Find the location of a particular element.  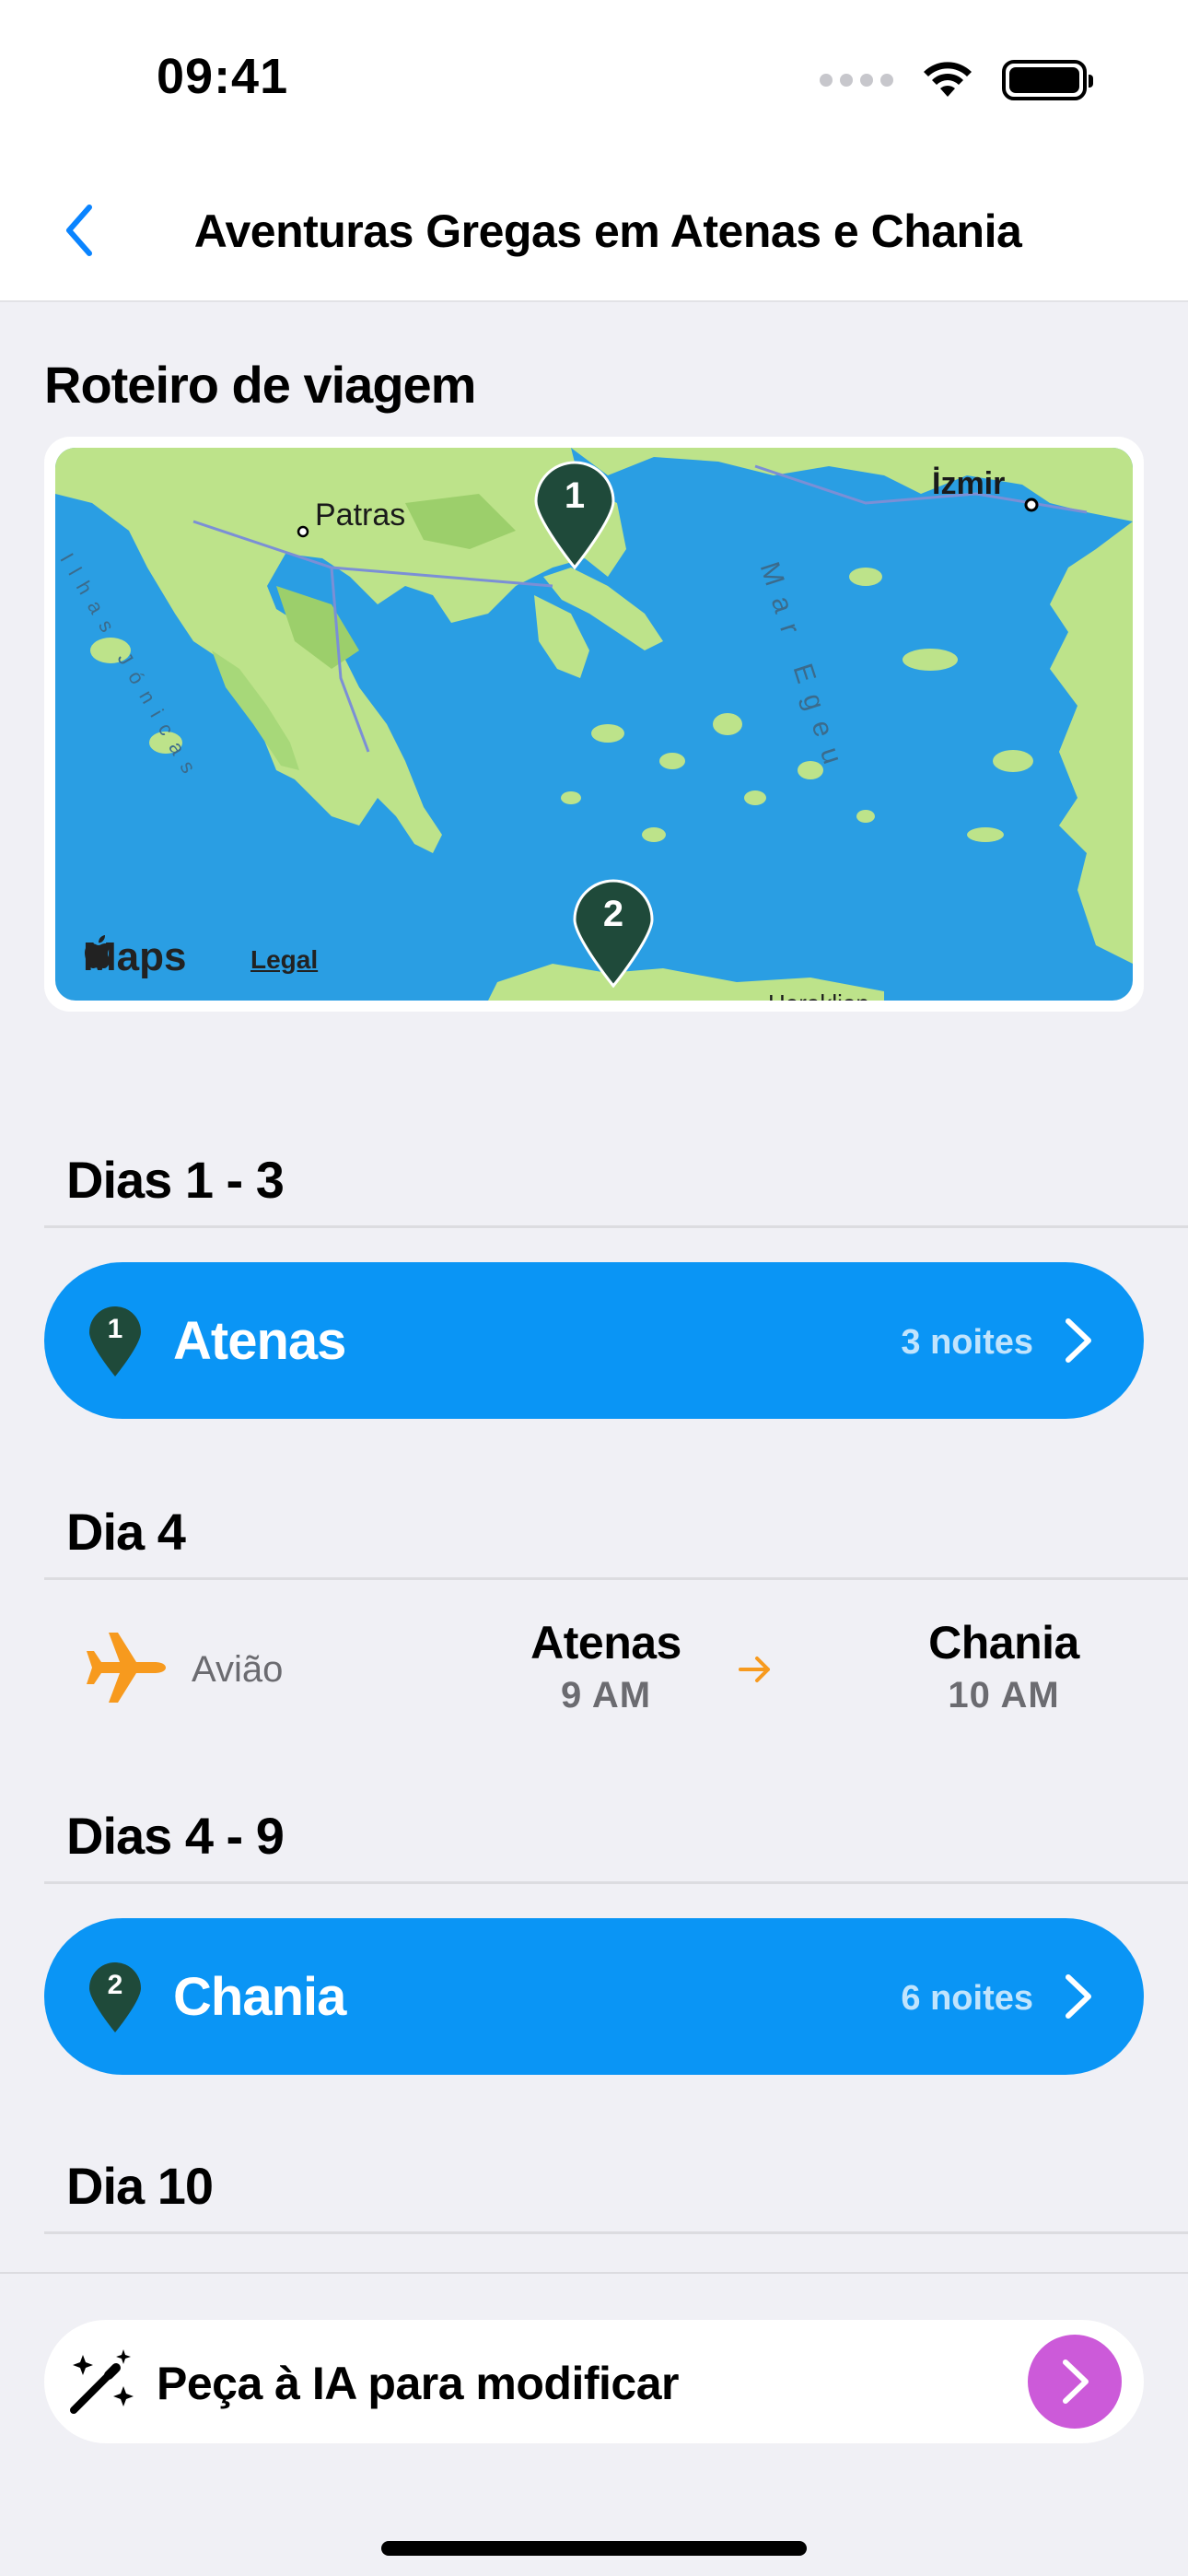

arrival-time: 10 AM is located at coordinates (1004, 1695).